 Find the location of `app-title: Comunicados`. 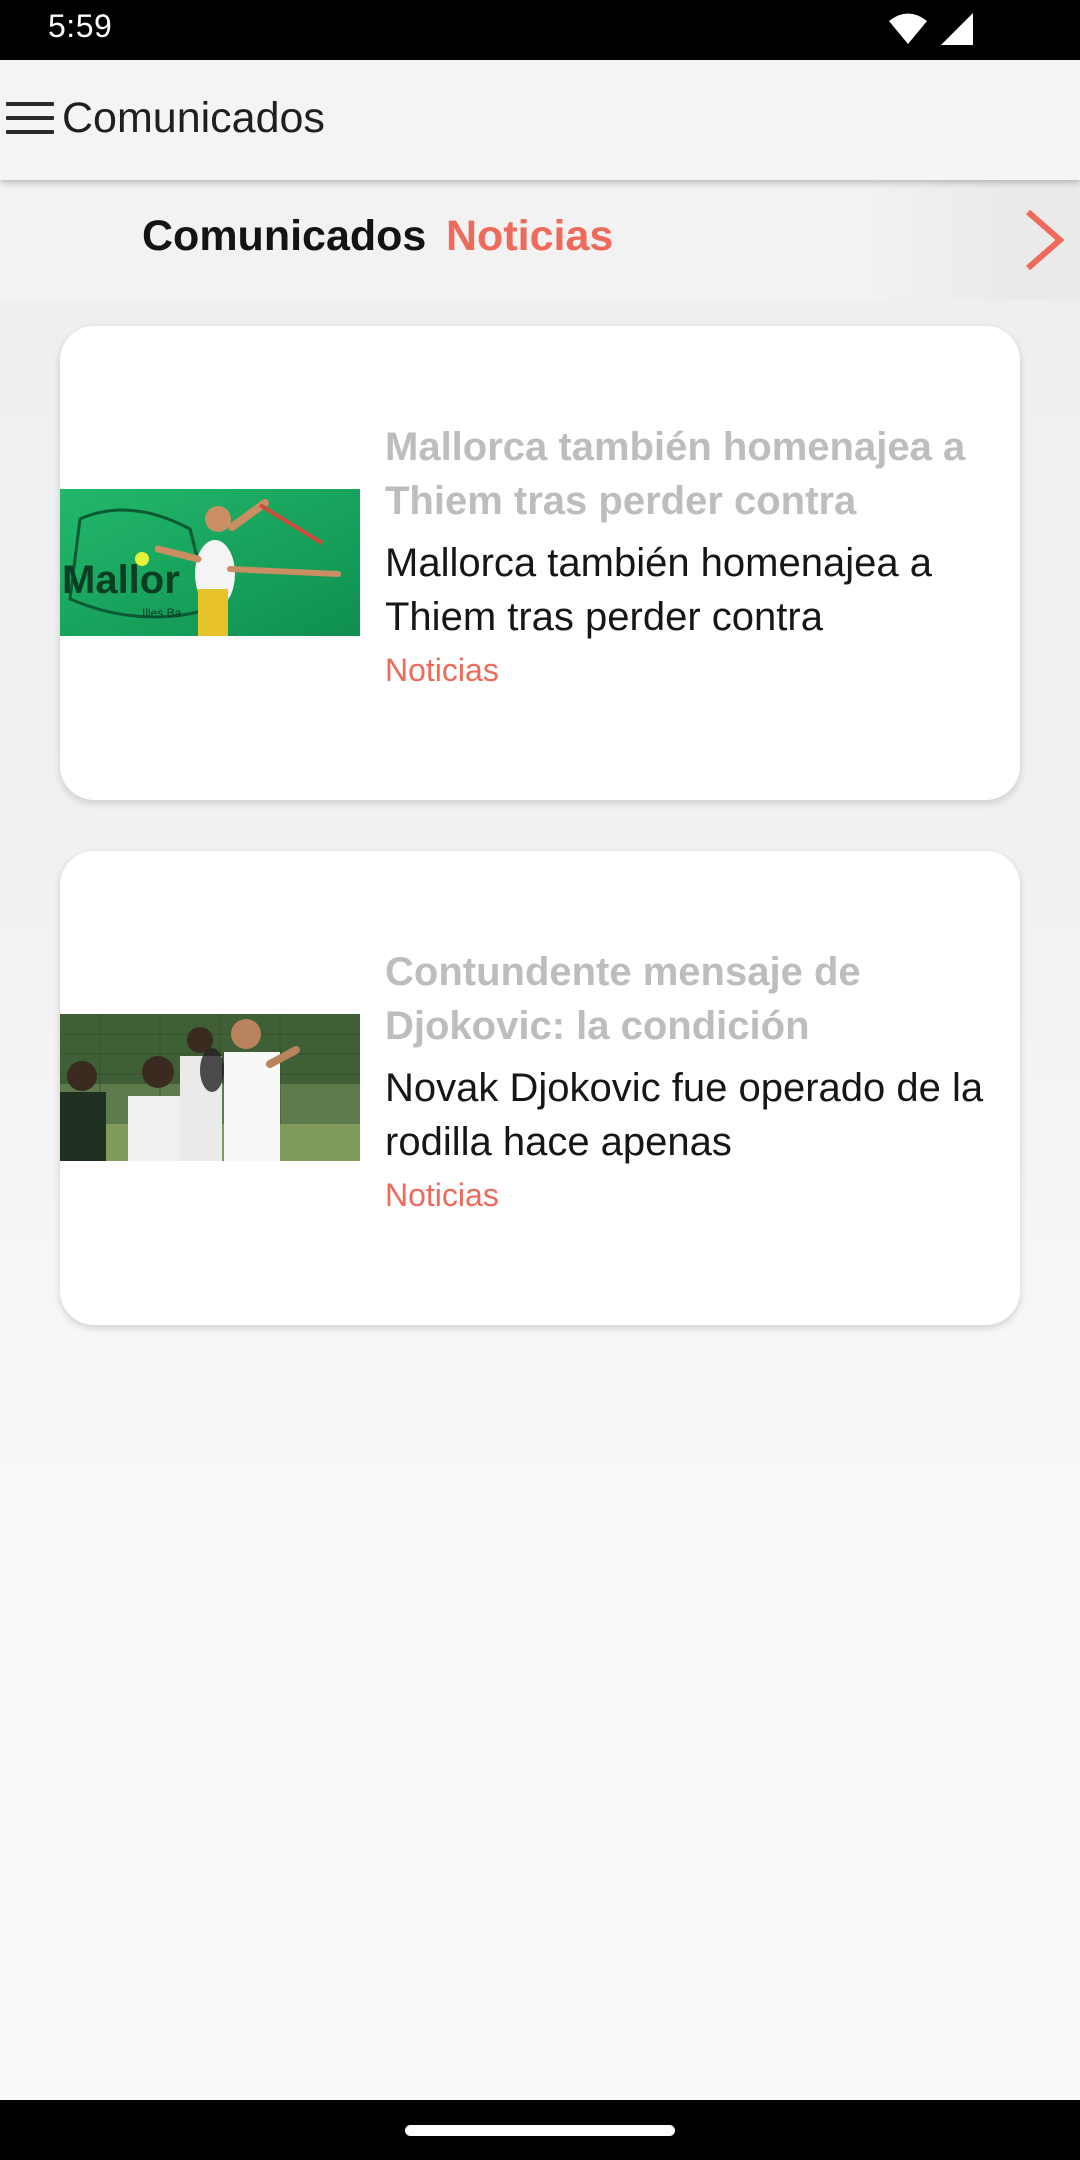

app-title: Comunicados is located at coordinates (193, 118).